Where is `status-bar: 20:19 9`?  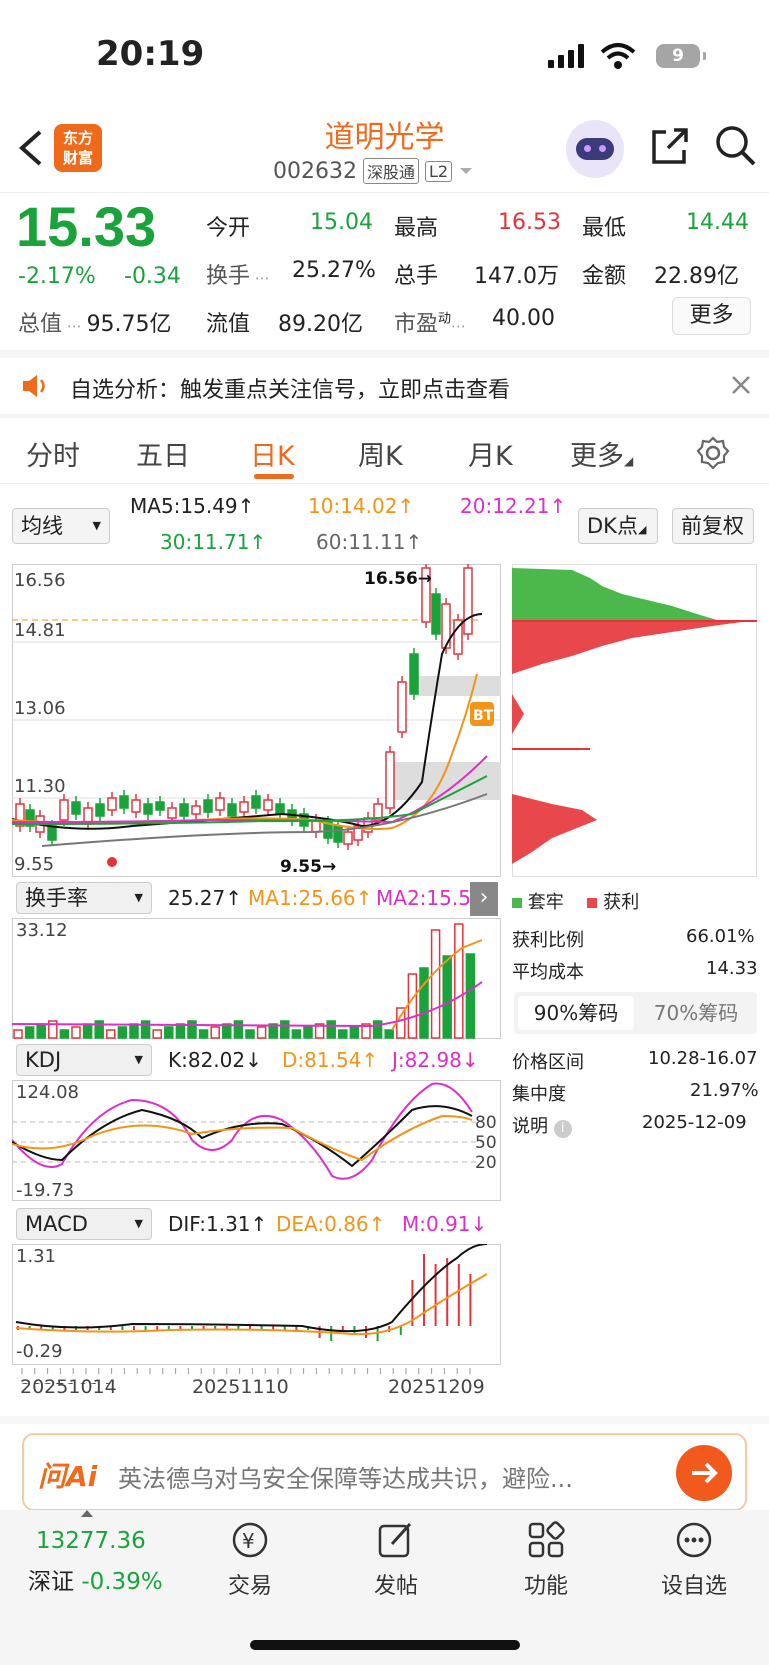 status-bar: 20:19 9 is located at coordinates (384, 55).